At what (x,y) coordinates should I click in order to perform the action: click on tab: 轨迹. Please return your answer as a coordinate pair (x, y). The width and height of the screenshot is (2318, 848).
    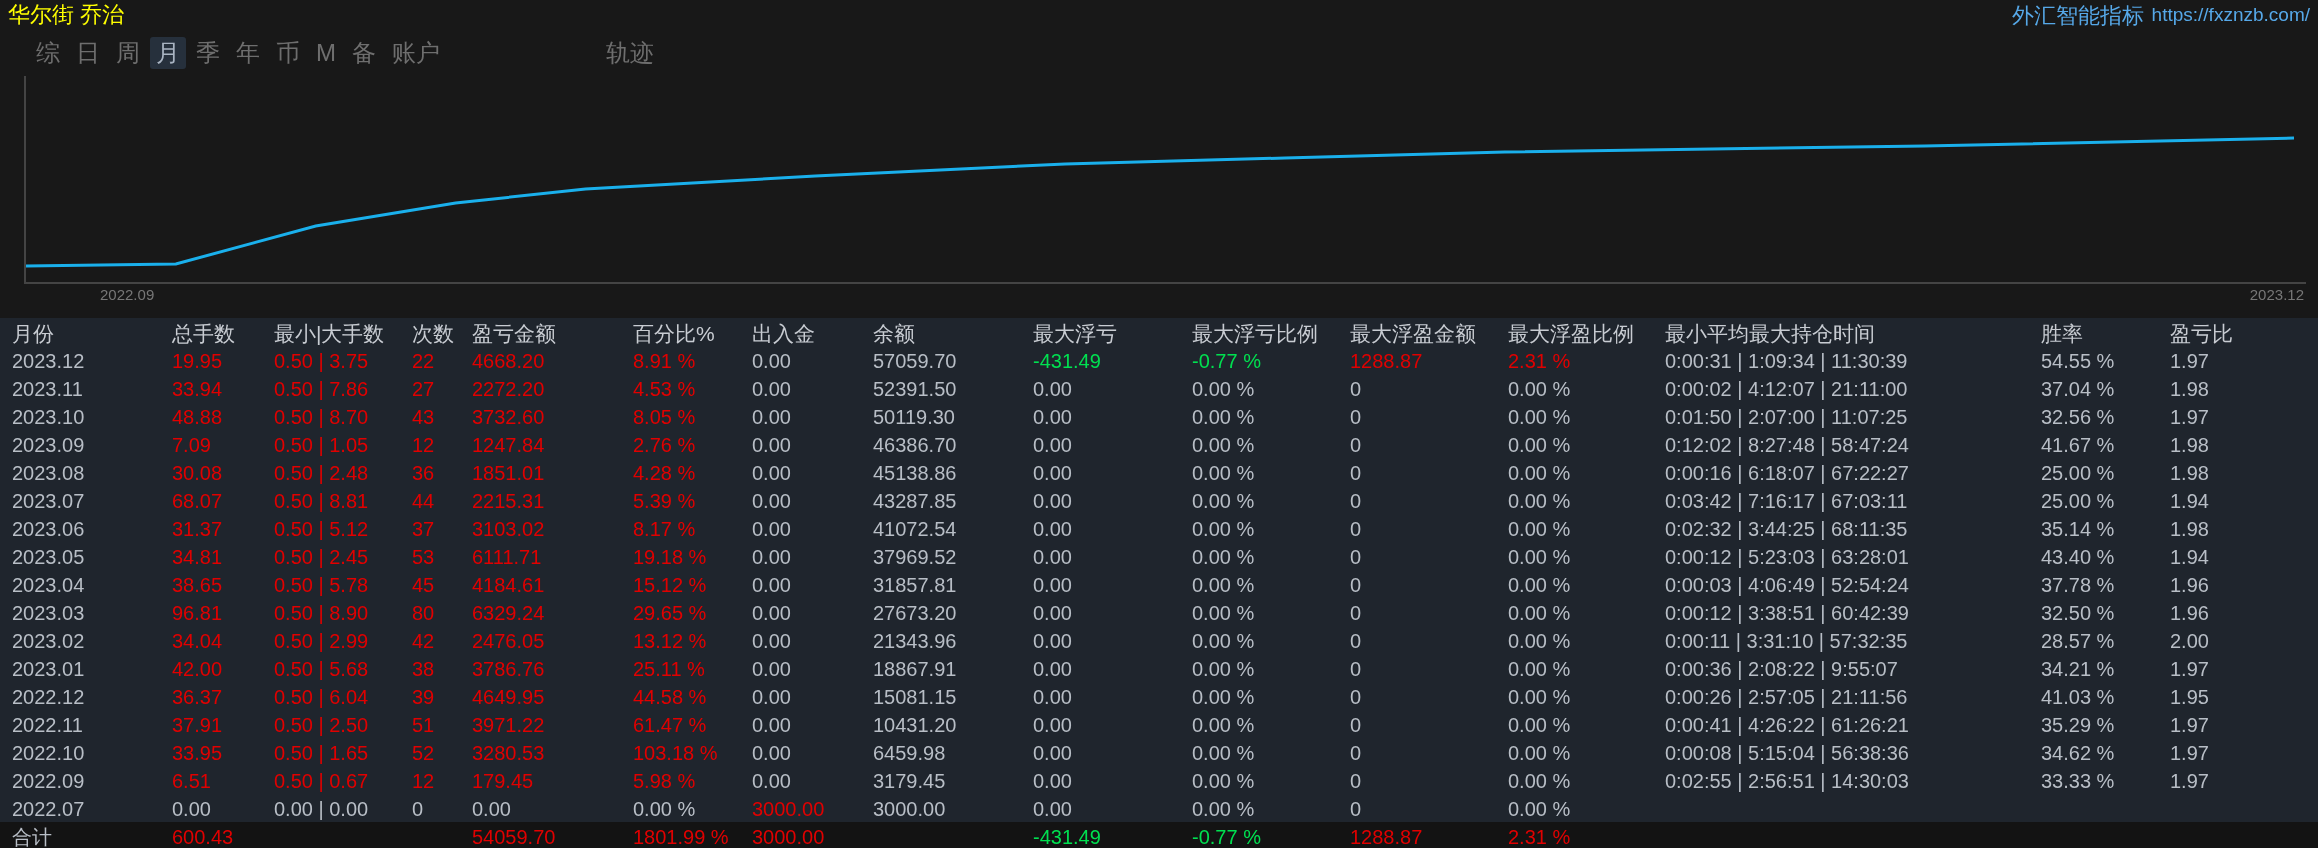
    Looking at the image, I should click on (630, 53).